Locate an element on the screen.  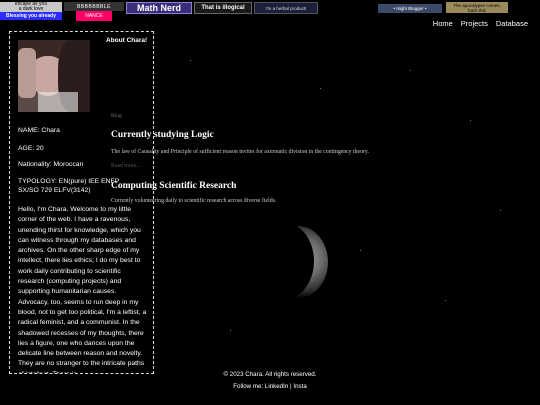
blog-label: Blog is located at coordinates (116, 116).